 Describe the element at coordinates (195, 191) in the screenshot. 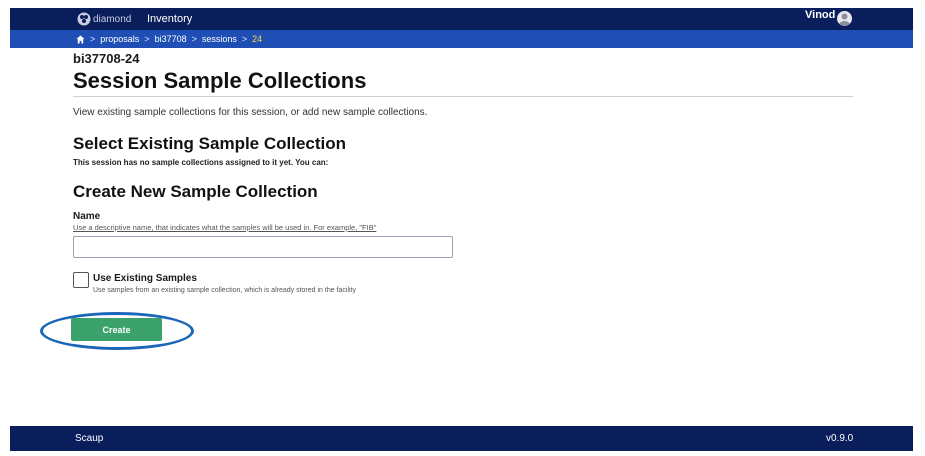

I see `create-collection-heading: Create New Sample Collection` at that location.